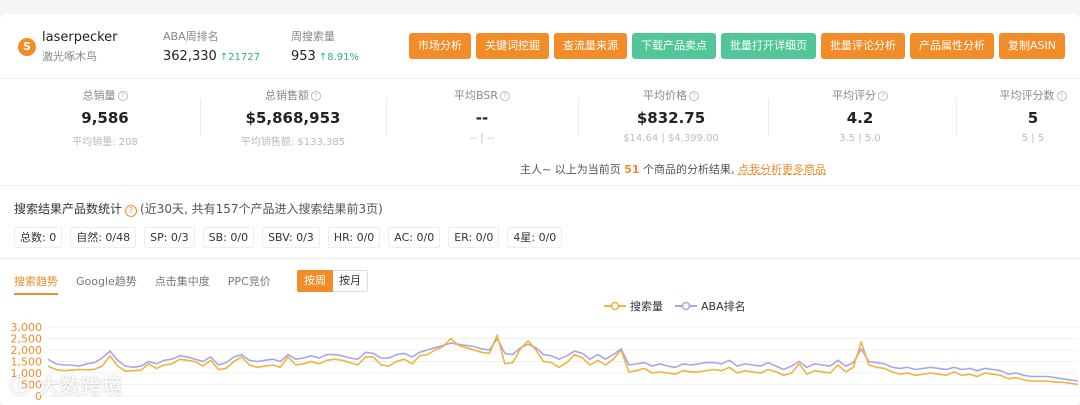 This screenshot has height=405, width=1080. I want to click on chart-legend: 搜索量 ABA排名, so click(675, 306).